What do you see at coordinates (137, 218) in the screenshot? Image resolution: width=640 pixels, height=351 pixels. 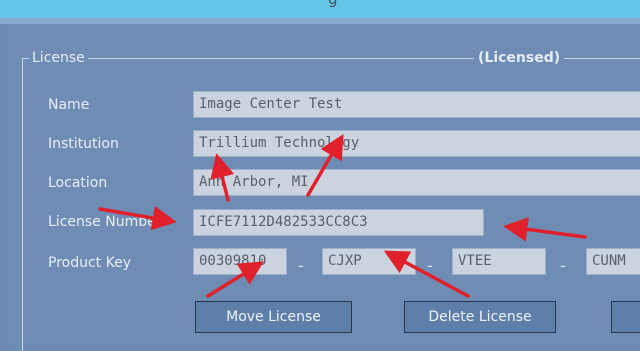 I see `arrow-to-license-label` at bounding box center [137, 218].